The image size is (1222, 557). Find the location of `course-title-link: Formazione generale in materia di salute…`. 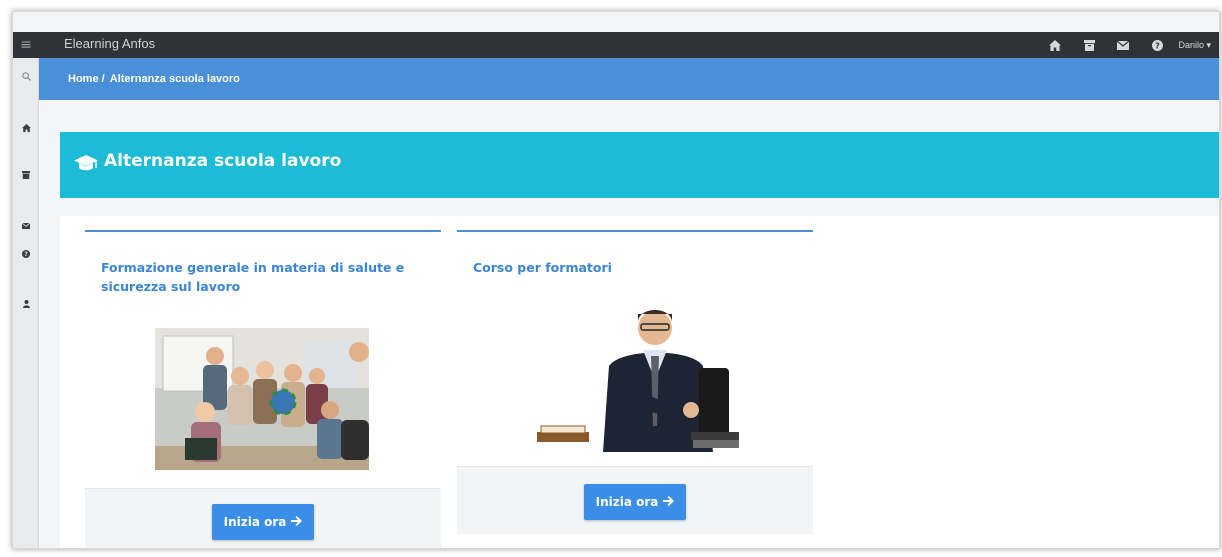

course-title-link: Formazione generale in materia di salute… is located at coordinates (261, 277).